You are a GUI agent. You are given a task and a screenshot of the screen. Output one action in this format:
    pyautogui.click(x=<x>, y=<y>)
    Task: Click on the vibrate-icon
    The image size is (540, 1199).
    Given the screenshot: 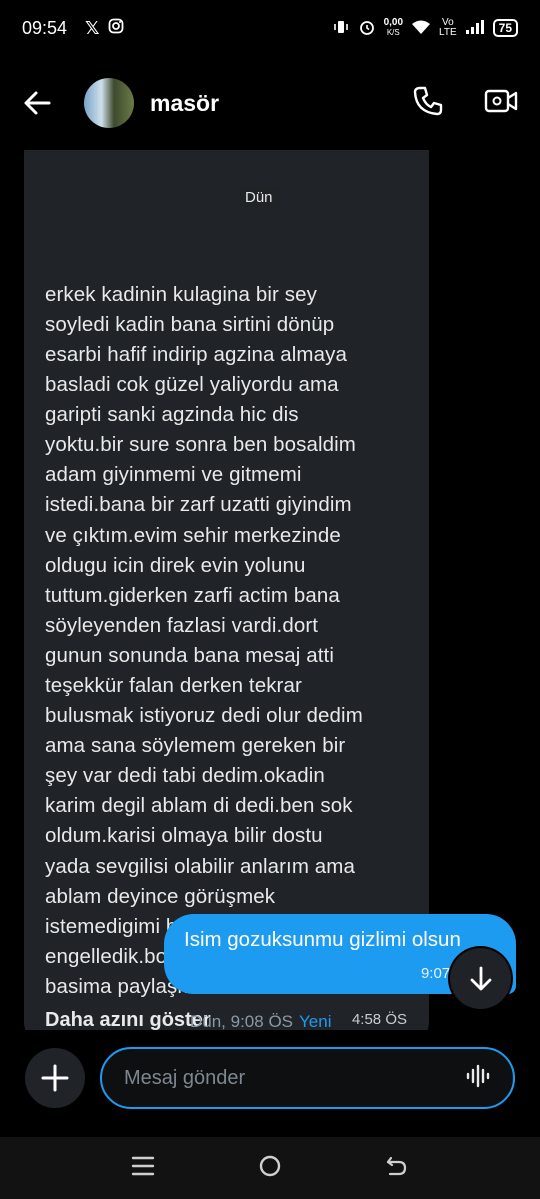 What is the action you would take?
    pyautogui.click(x=341, y=28)
    